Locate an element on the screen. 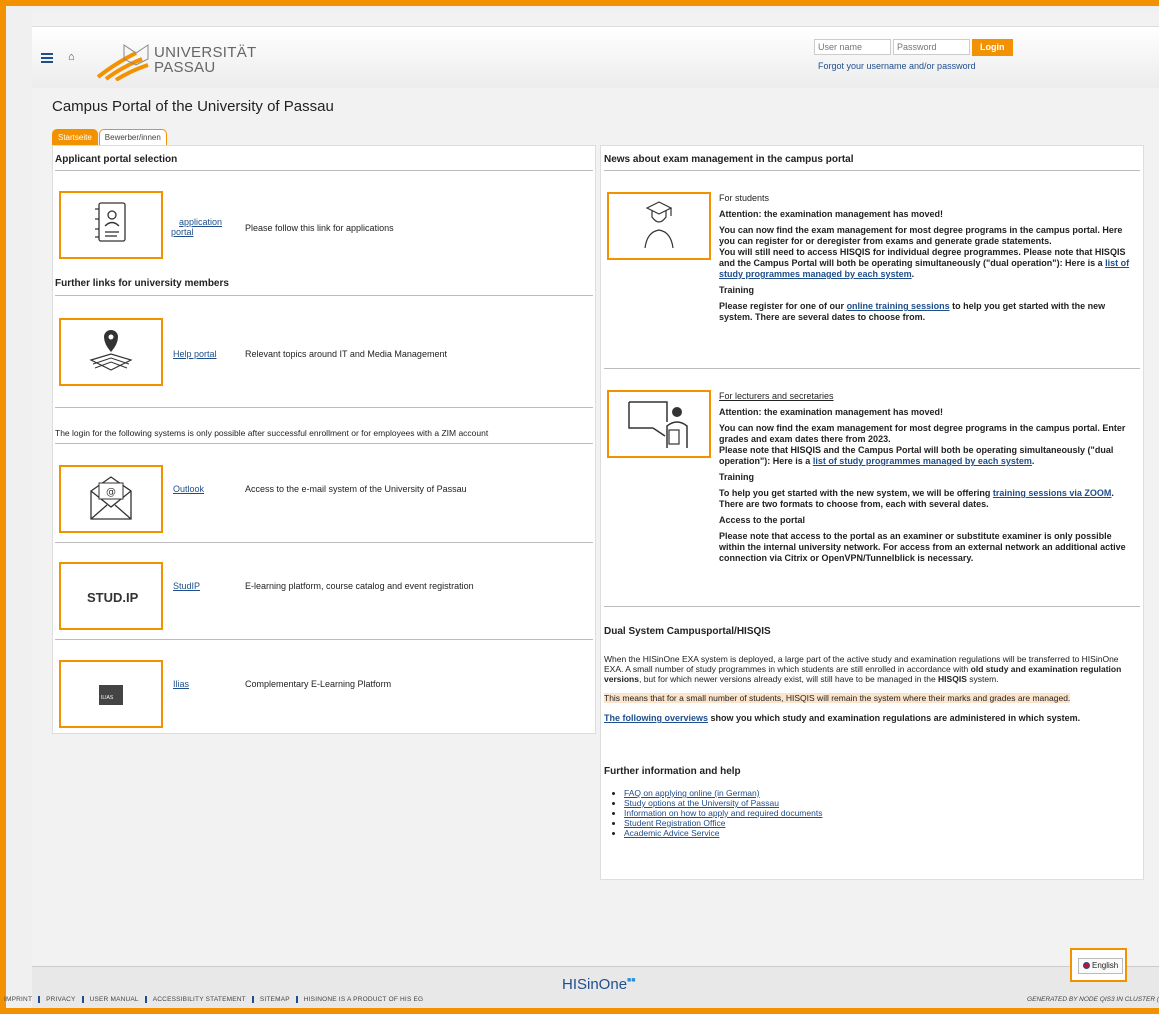 Image resolution: width=1159 pixels, height=1014 pixels. footer-sitemap-link: SITEMAP is located at coordinates (275, 999).